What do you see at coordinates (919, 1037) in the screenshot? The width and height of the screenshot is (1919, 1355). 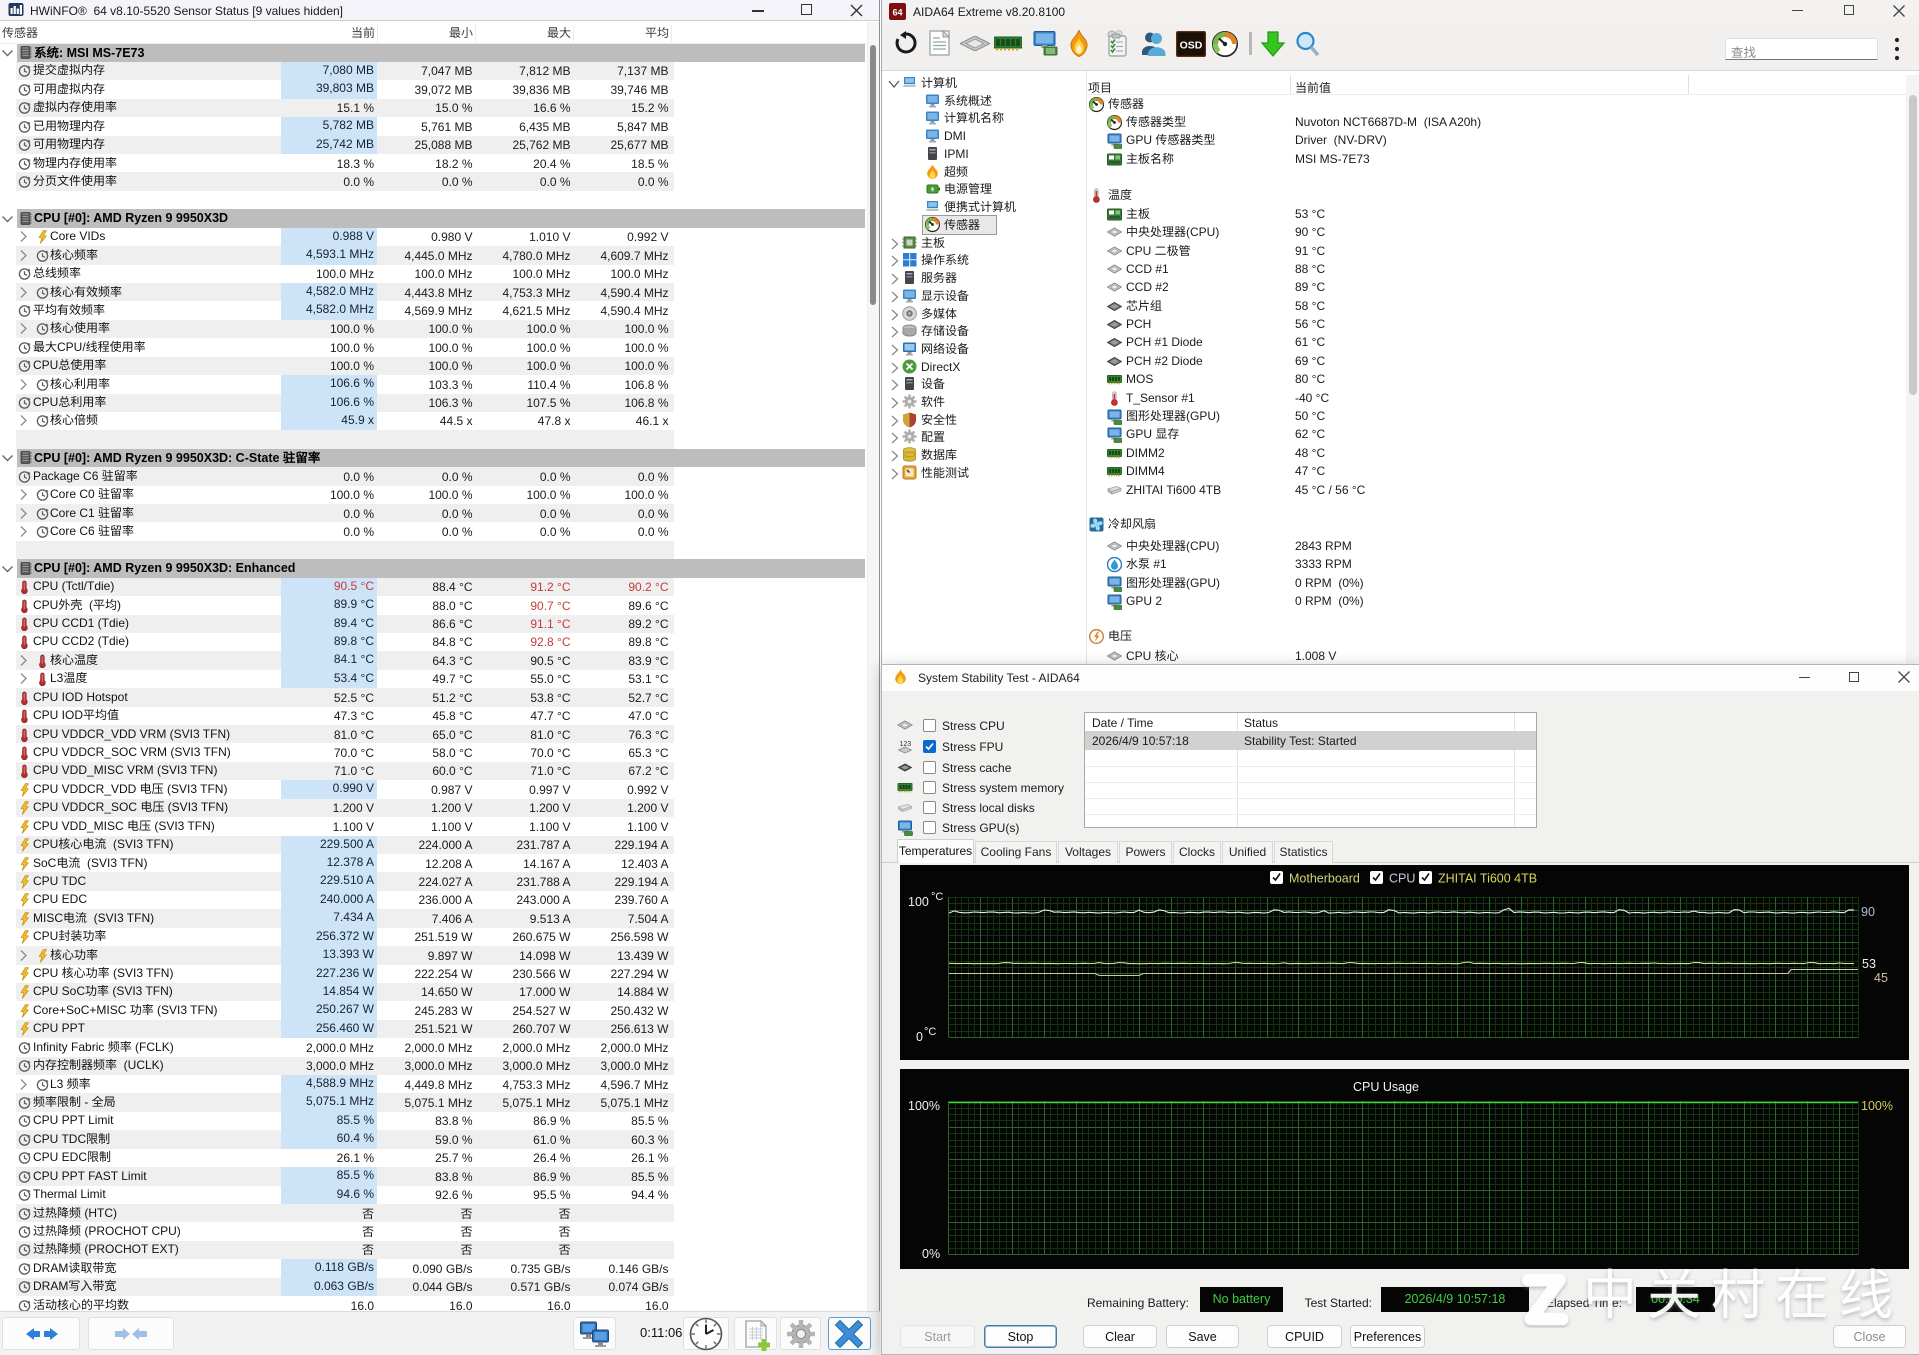 I see `svg-text: 0` at bounding box center [919, 1037].